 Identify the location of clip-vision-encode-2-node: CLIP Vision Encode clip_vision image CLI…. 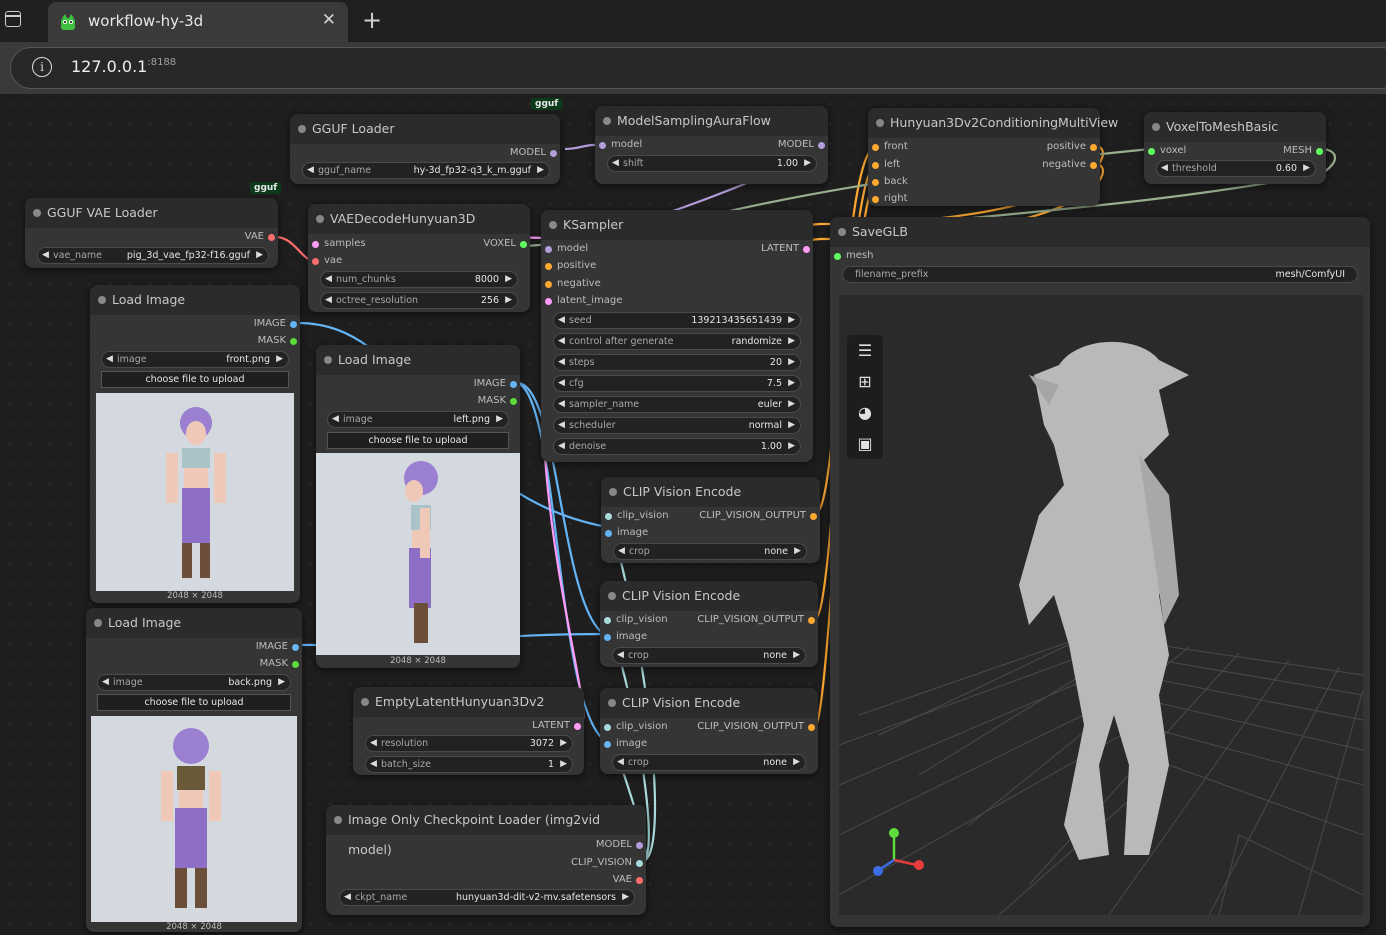
(709, 624).